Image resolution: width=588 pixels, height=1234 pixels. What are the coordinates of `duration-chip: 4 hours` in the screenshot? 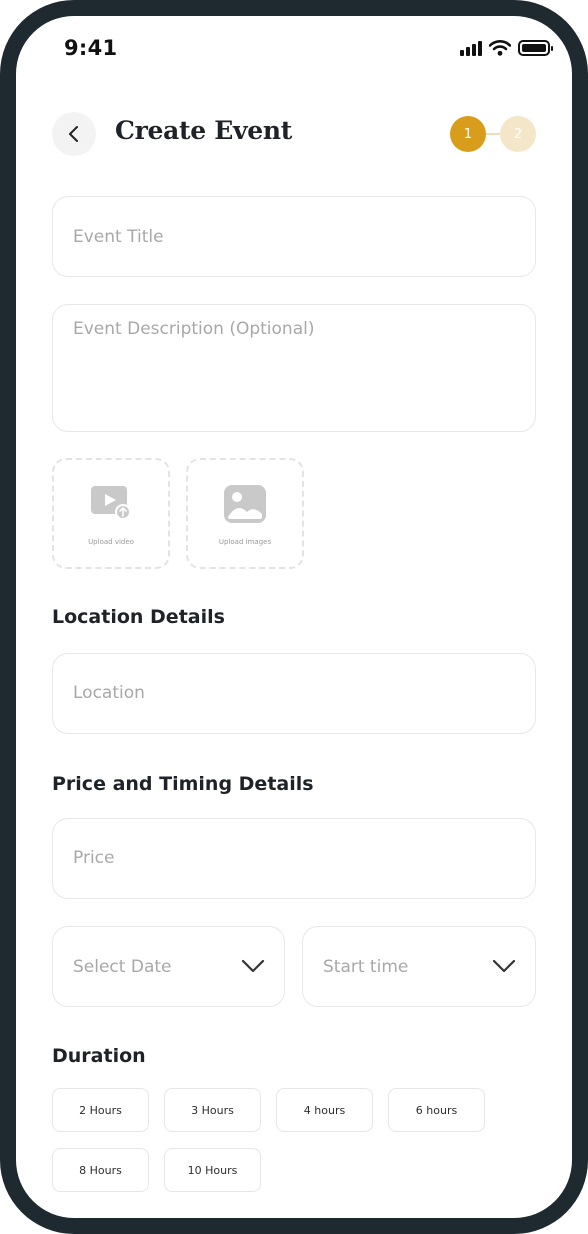 It's located at (324, 1110).